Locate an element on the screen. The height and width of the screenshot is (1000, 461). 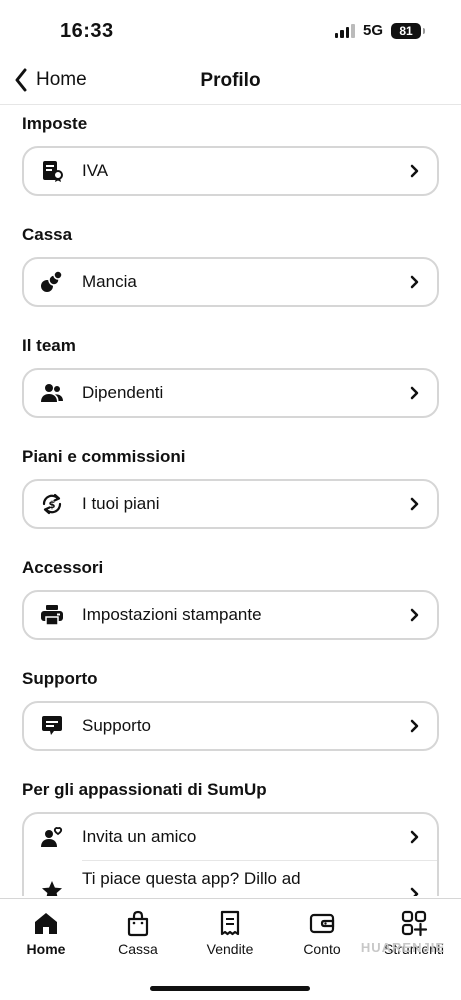
settings-item-mancia: Mancia is located at coordinates (230, 282).